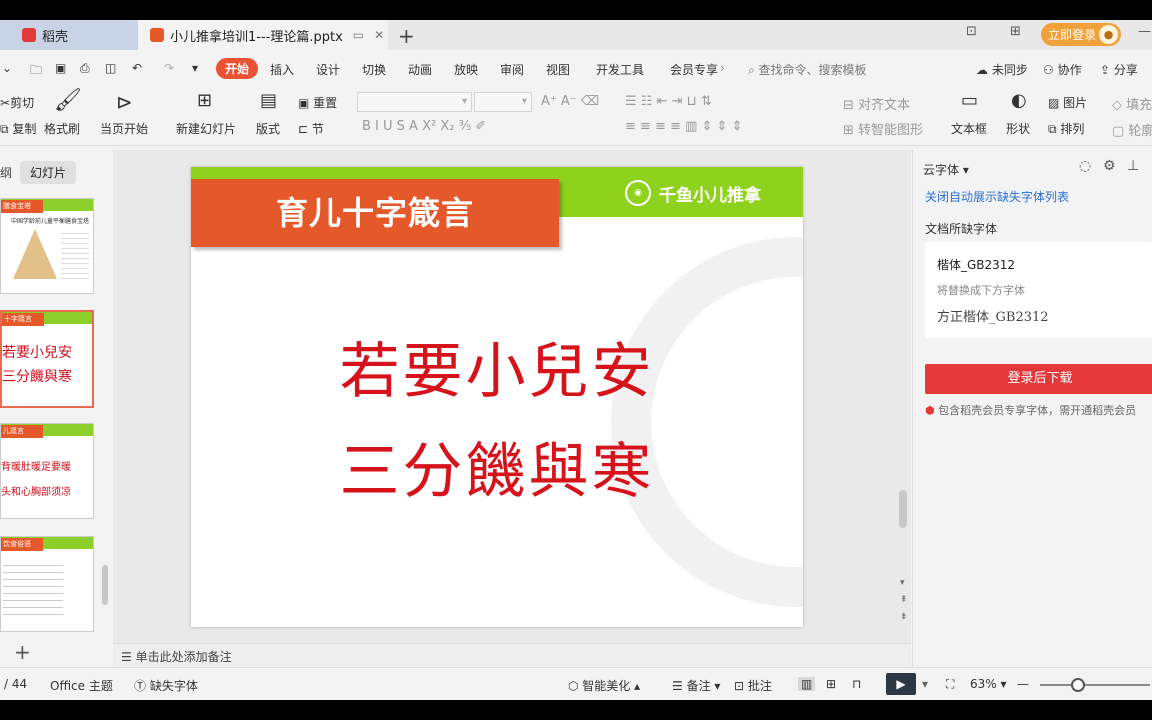 The height and width of the screenshot is (720, 1152). I want to click on command-search: ⌕ 查找命令、搜索模板, so click(807, 69).